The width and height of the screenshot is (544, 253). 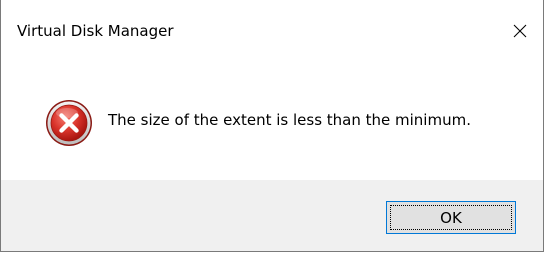 I want to click on dialog-title: Virtual Disk Manager, so click(x=95, y=31).